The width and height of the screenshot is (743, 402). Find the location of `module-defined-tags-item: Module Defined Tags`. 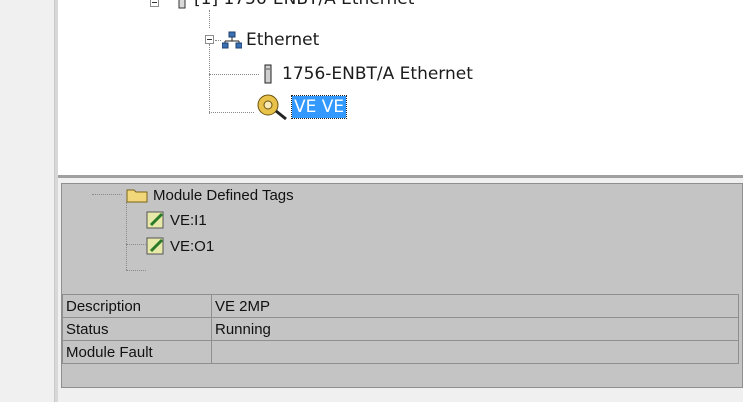

module-defined-tags-item: Module Defined Tags is located at coordinates (210, 195).